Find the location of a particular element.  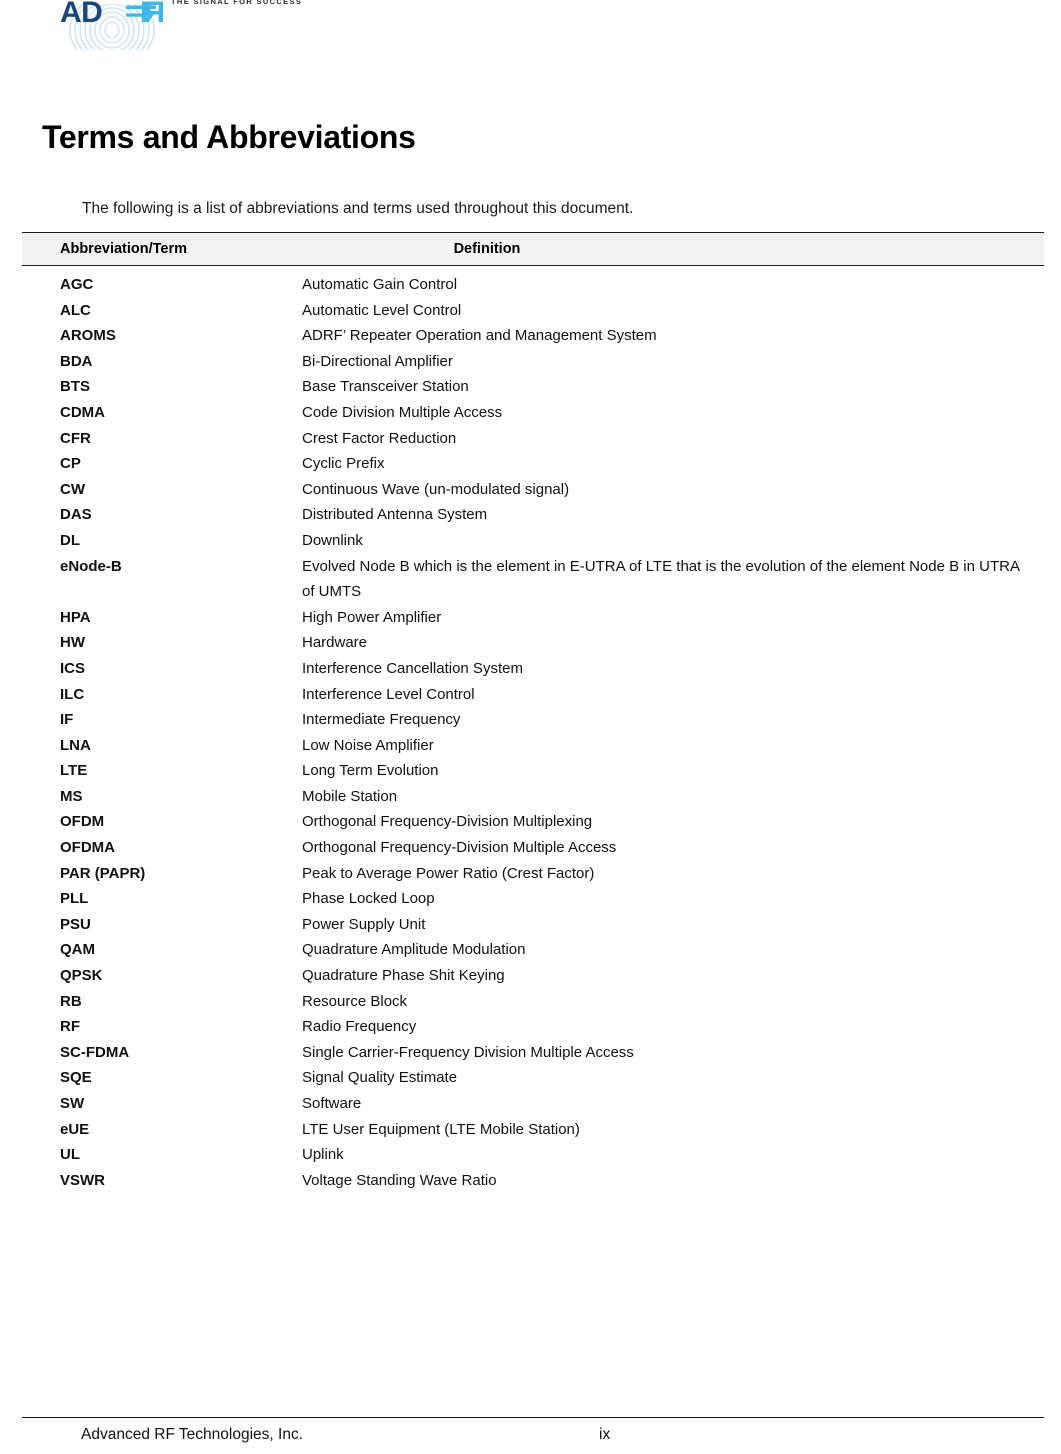

table-row: RB Resource Block is located at coordinates (533, 1002).